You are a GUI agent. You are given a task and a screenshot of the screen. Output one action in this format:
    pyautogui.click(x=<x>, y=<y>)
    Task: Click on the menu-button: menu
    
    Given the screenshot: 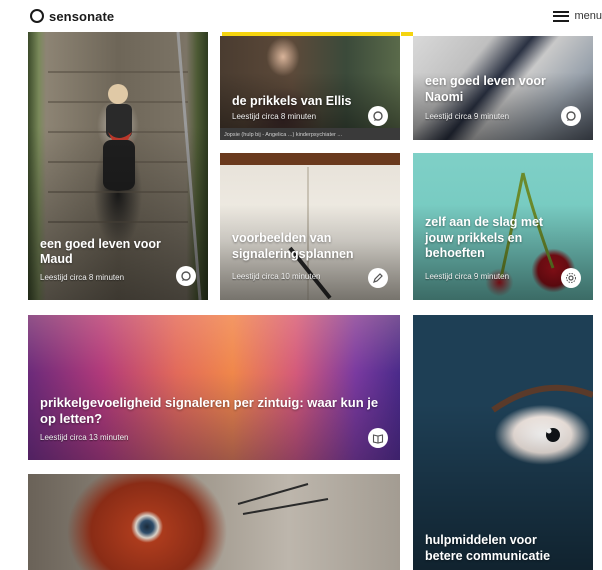 What is the action you would take?
    pyautogui.click(x=577, y=16)
    